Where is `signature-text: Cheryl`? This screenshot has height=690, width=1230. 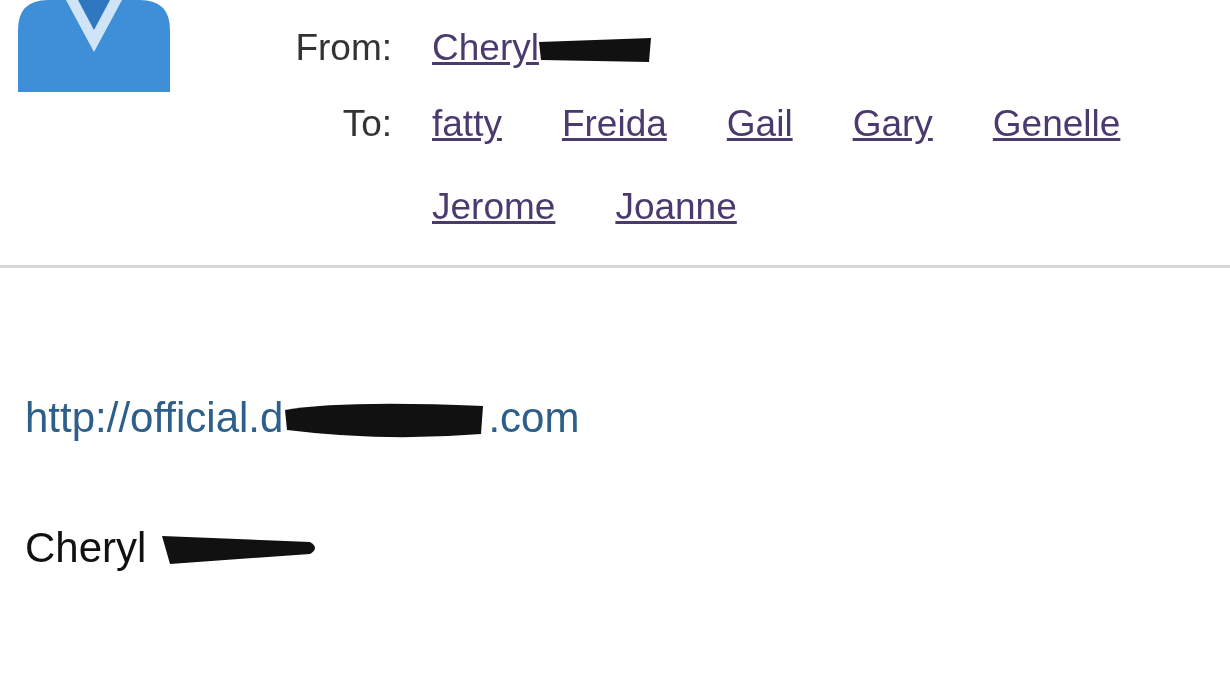 signature-text: Cheryl is located at coordinates (86, 548).